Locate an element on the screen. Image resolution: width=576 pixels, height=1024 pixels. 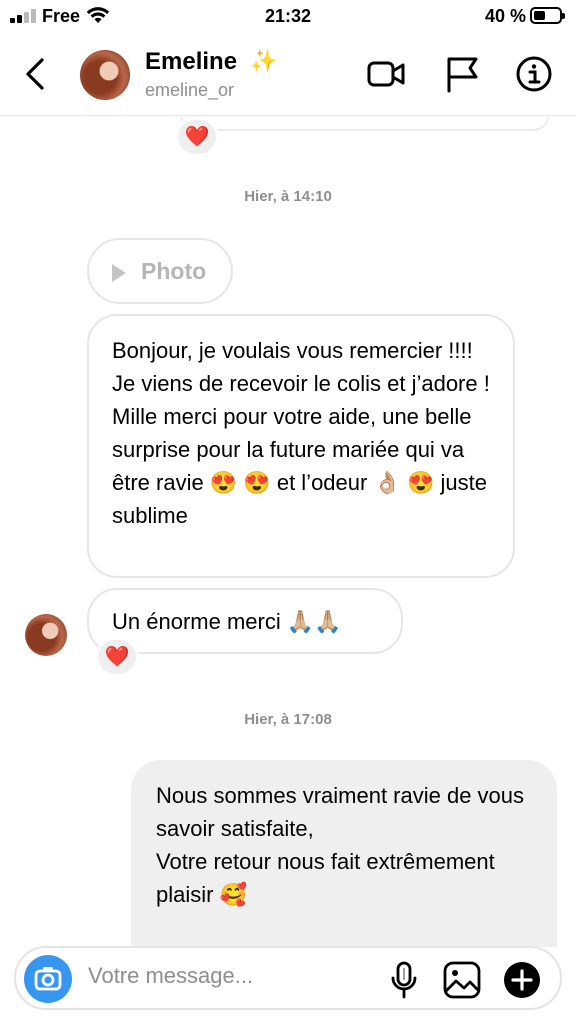
avatar is located at coordinates (105, 75).